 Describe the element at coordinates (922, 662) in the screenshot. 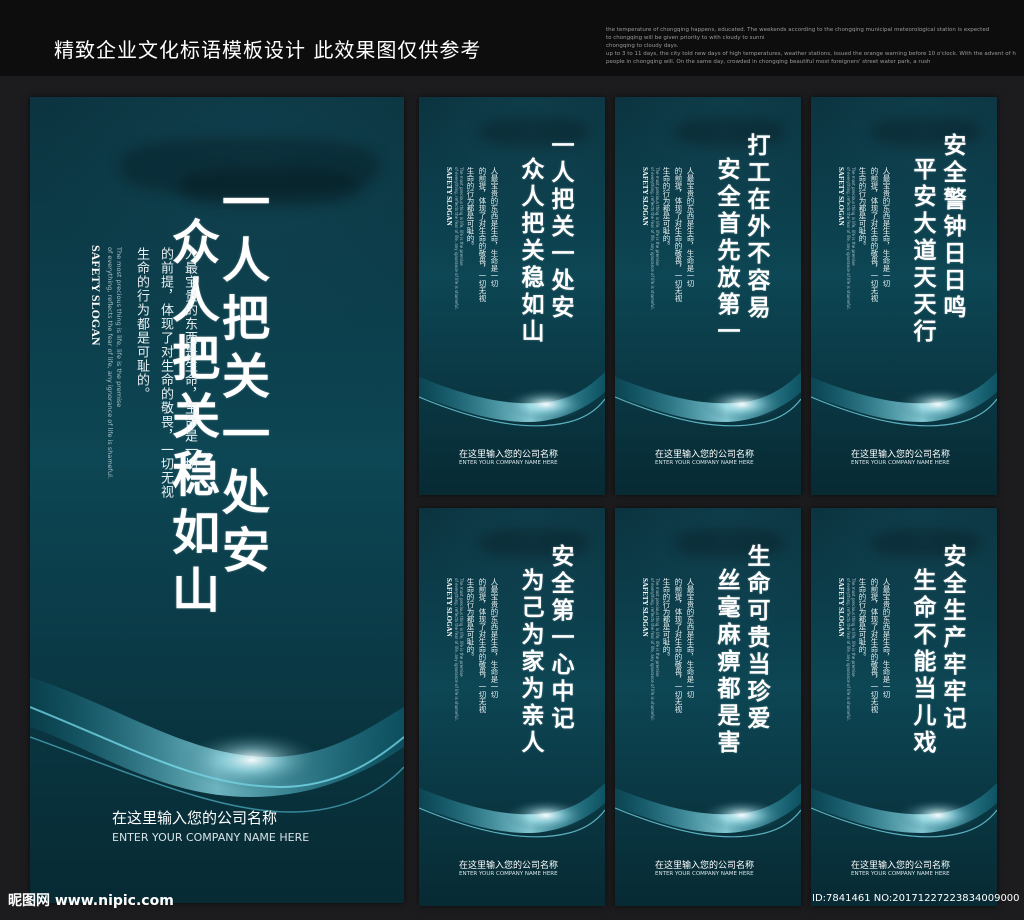

I see `slogan-line-2: 生命不能当儿戏` at that location.